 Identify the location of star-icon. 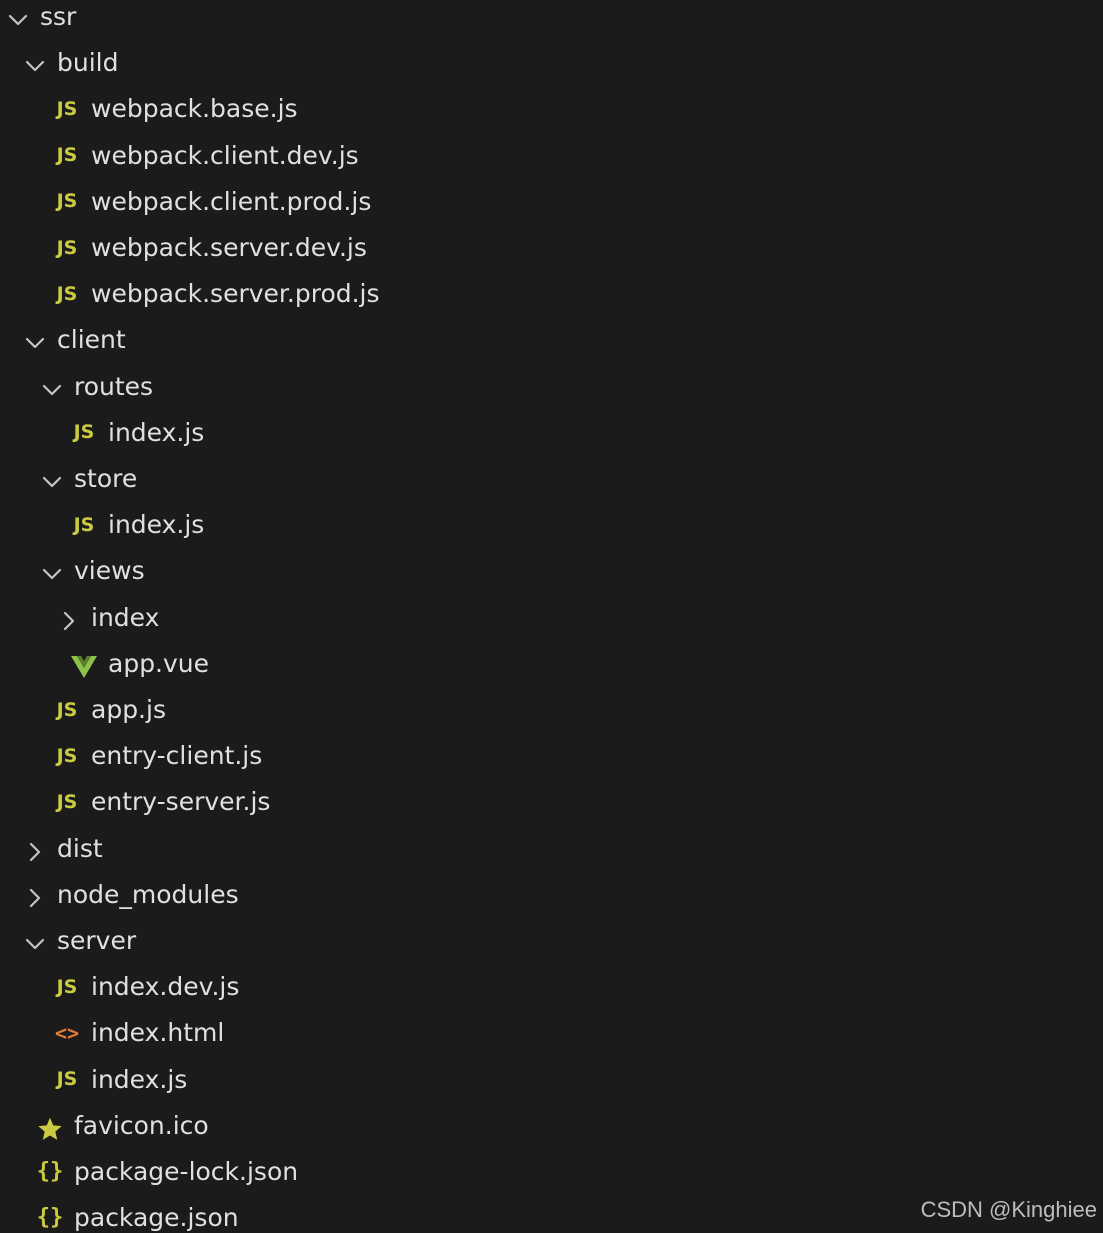
(50, 1129).